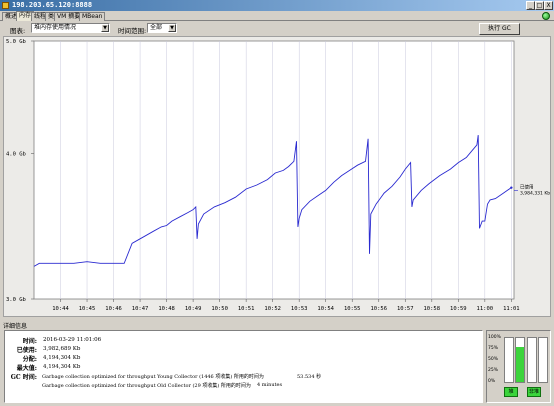 This screenshot has height=406, width=554. I want to click on maximize-button: □, so click(539, 5).